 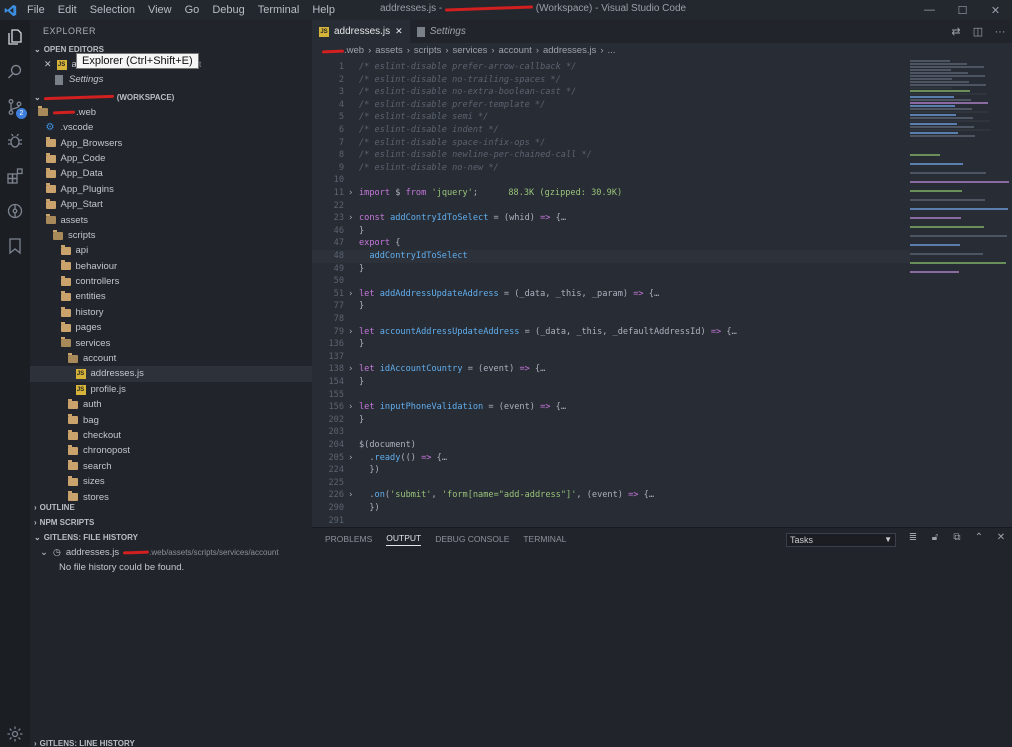 What do you see at coordinates (171, 450) in the screenshot?
I see `tree-folder: chronopost` at bounding box center [171, 450].